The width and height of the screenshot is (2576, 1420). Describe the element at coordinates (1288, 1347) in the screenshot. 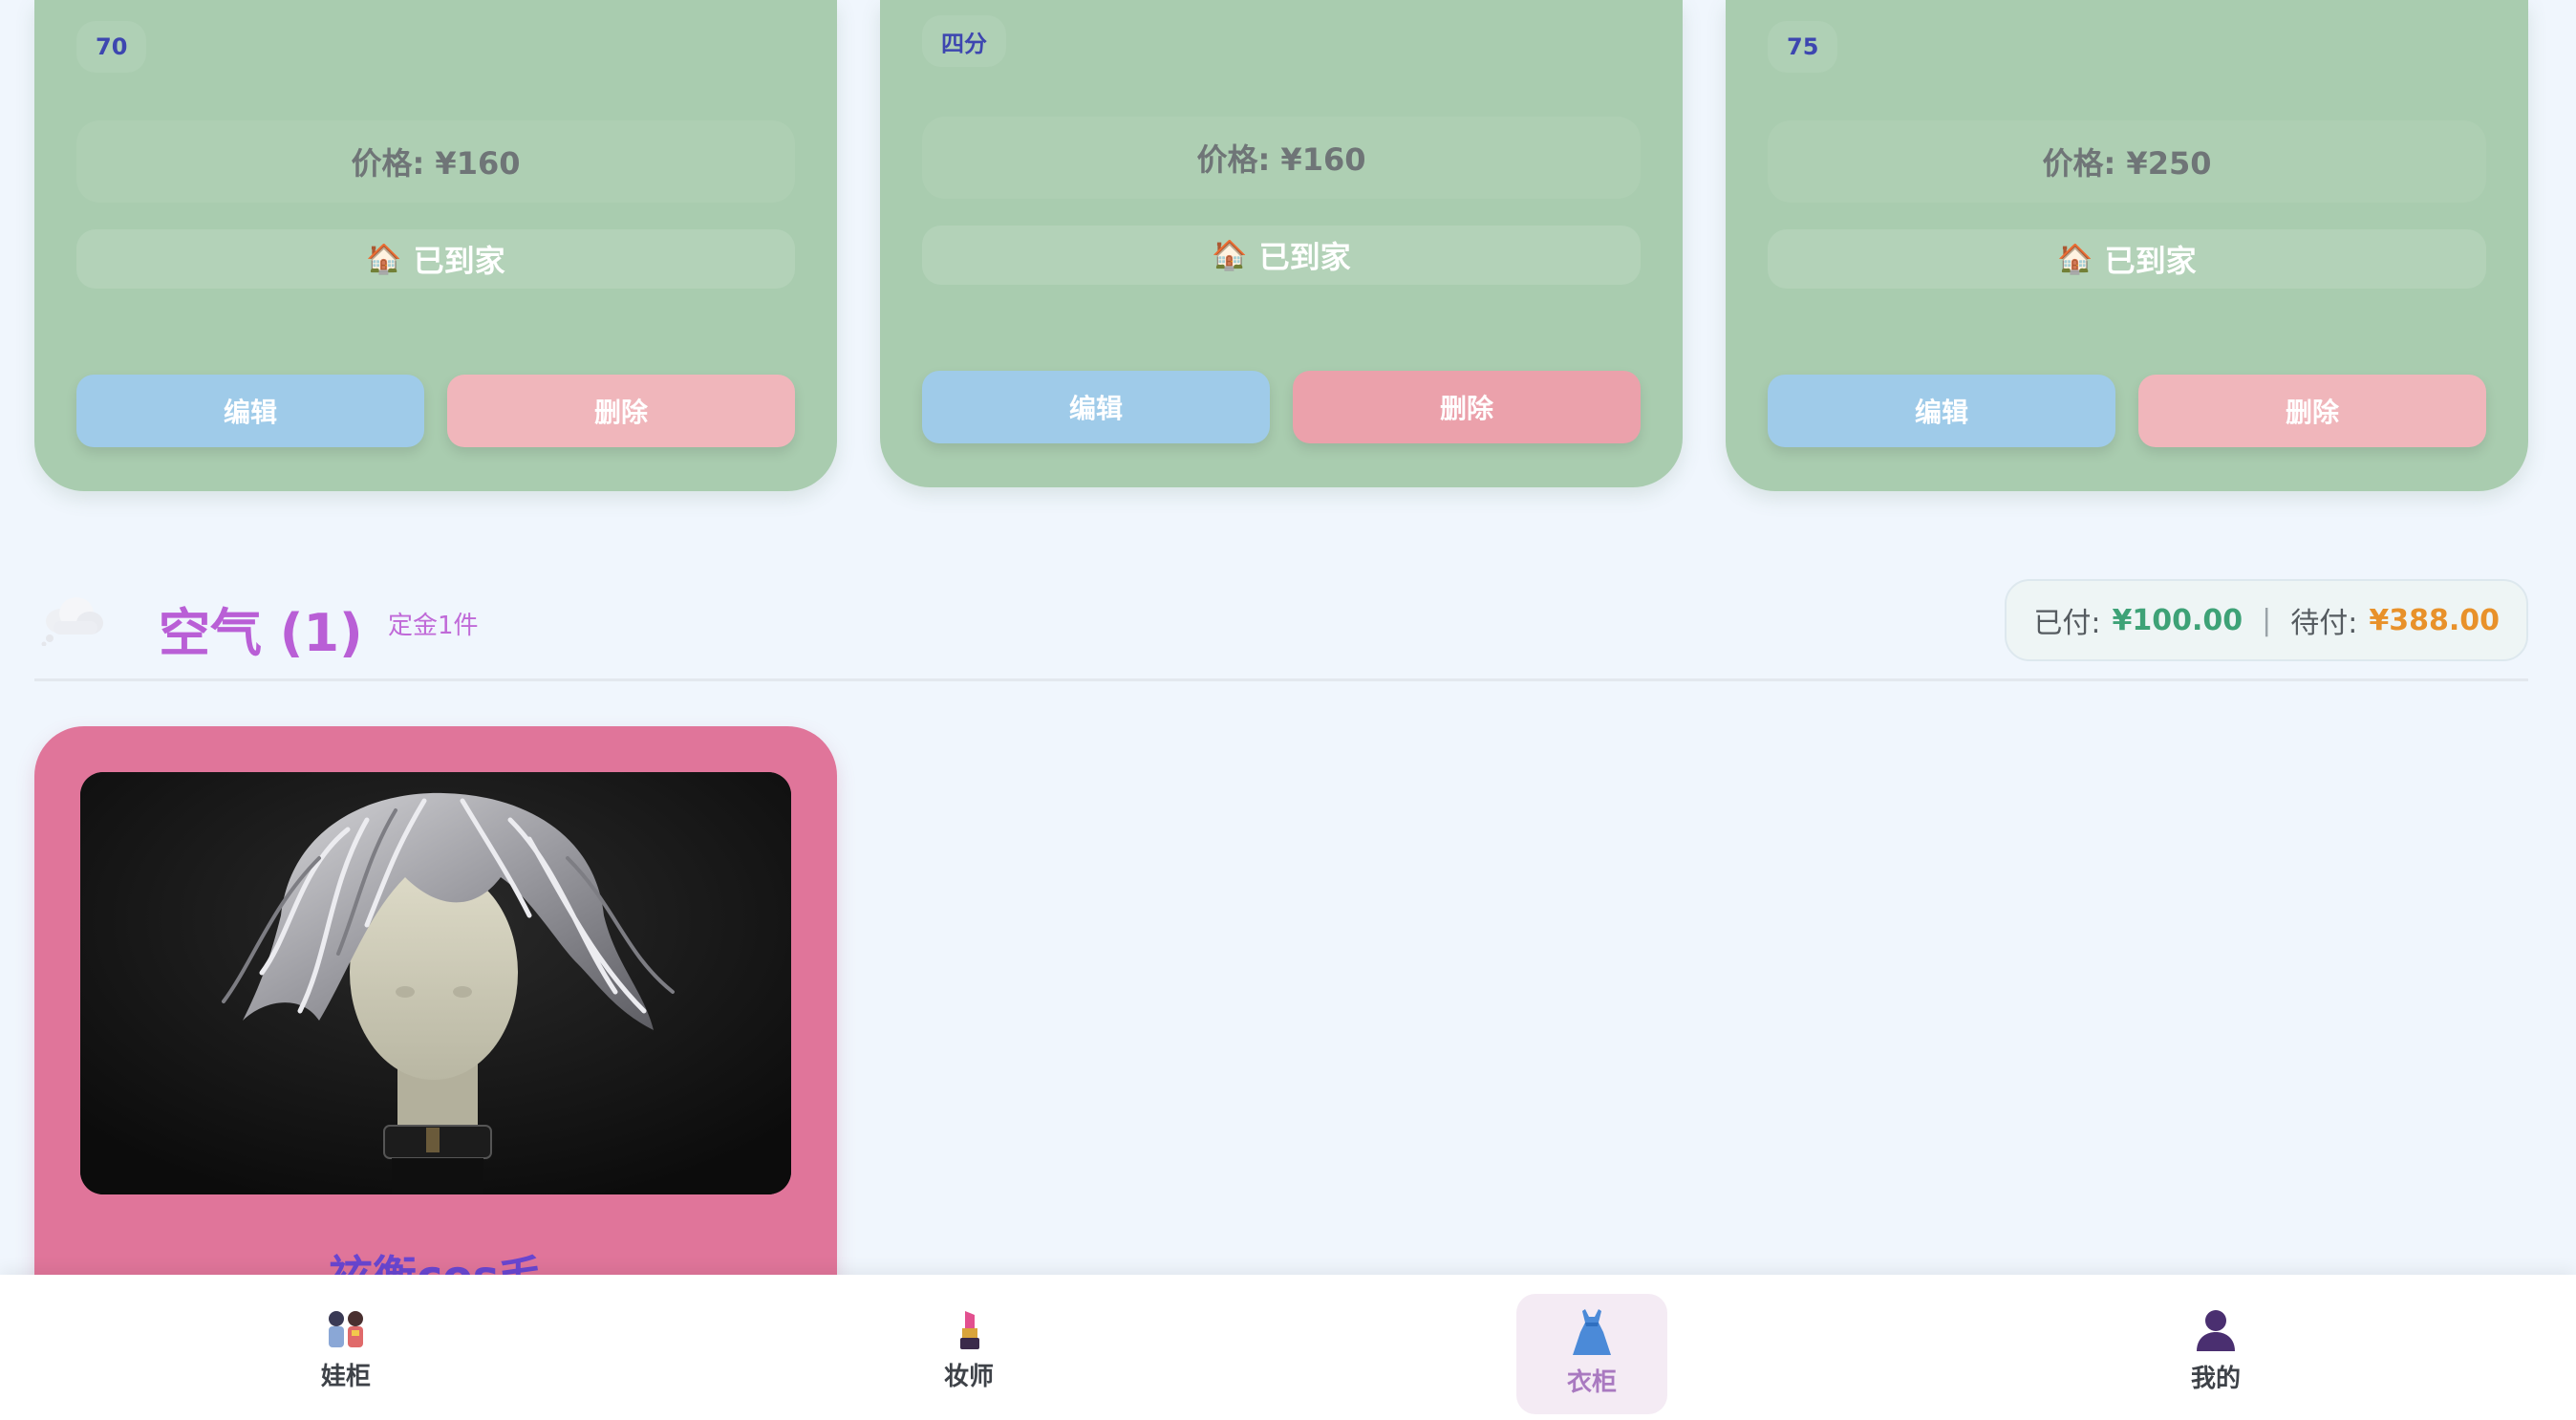

I see `bottom-nav: 娃柜 妆师 衣柜 我的` at that location.